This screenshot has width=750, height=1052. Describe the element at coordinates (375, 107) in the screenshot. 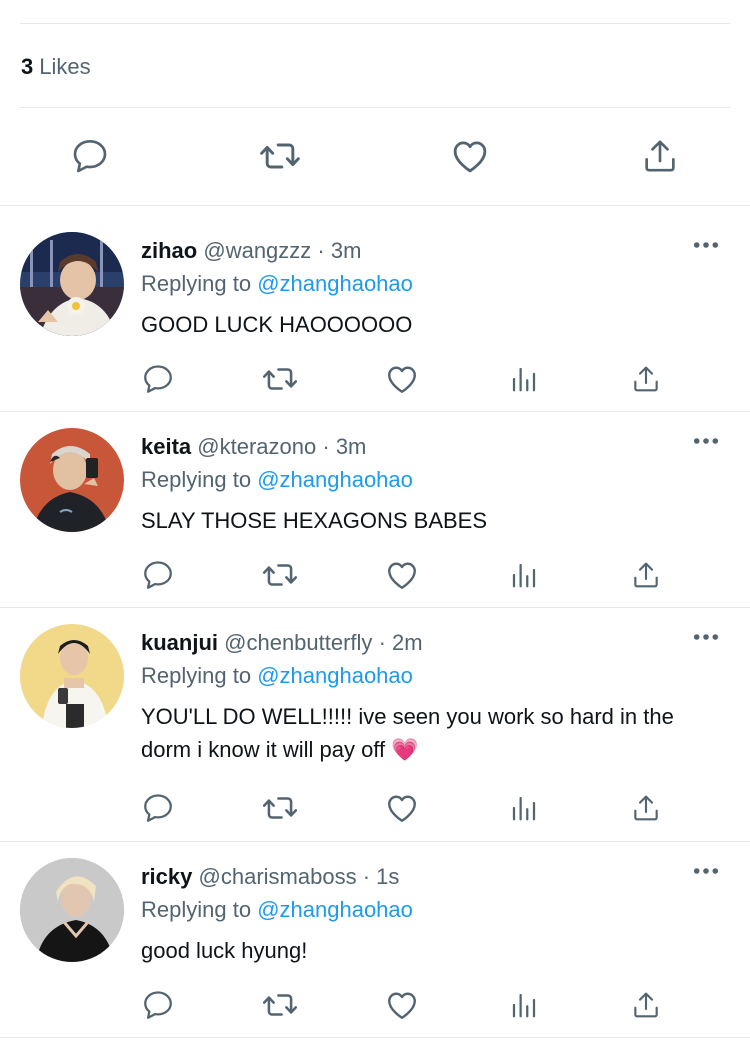

I see `likes-divider` at that location.